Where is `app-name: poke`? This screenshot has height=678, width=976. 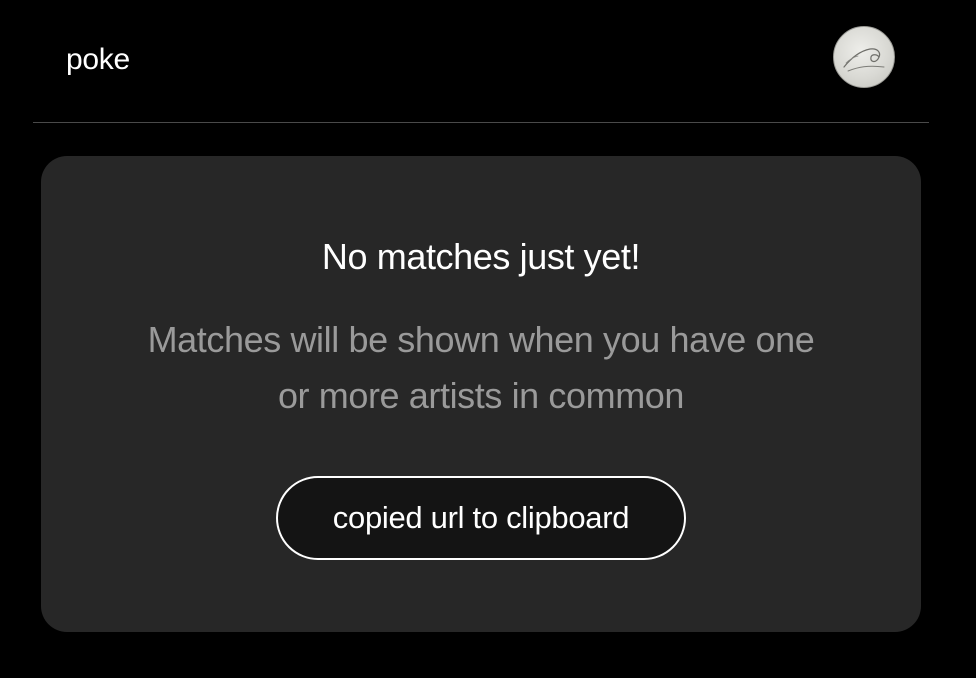
app-name: poke is located at coordinates (98, 60).